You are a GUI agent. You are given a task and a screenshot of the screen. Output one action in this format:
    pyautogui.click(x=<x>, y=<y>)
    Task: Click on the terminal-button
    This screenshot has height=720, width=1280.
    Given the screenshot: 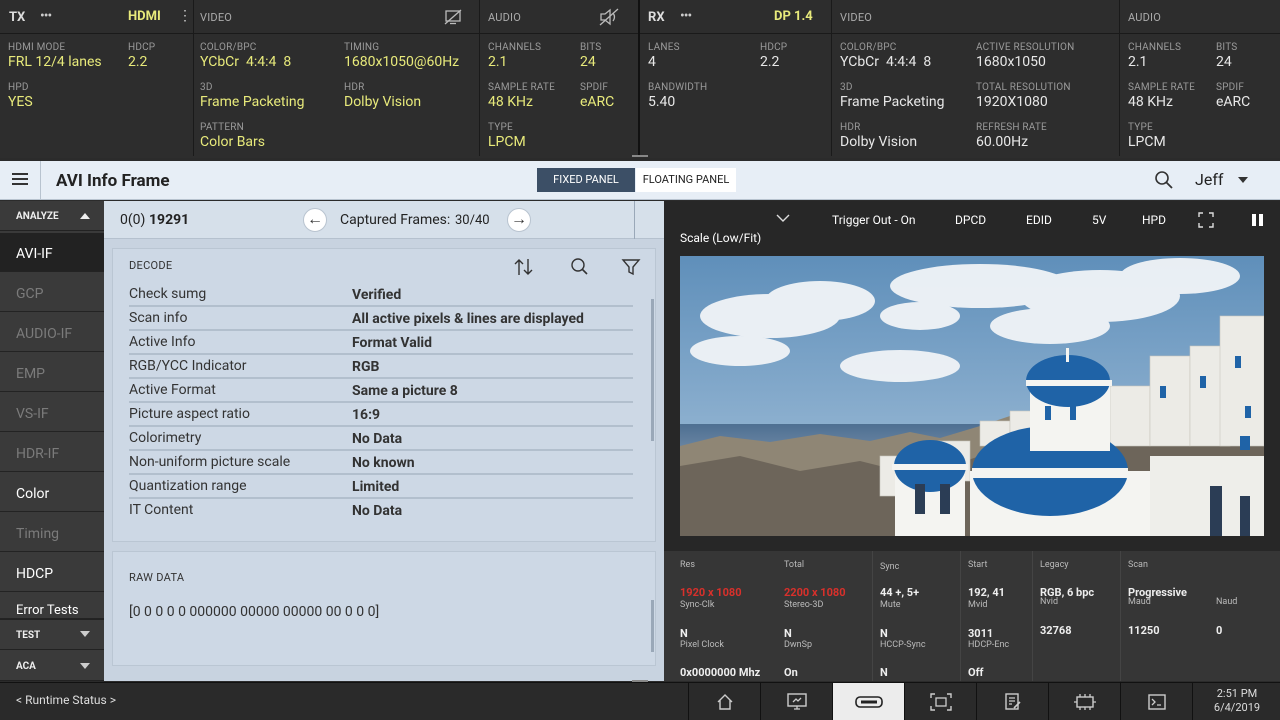 What is the action you would take?
    pyautogui.click(x=1156, y=701)
    